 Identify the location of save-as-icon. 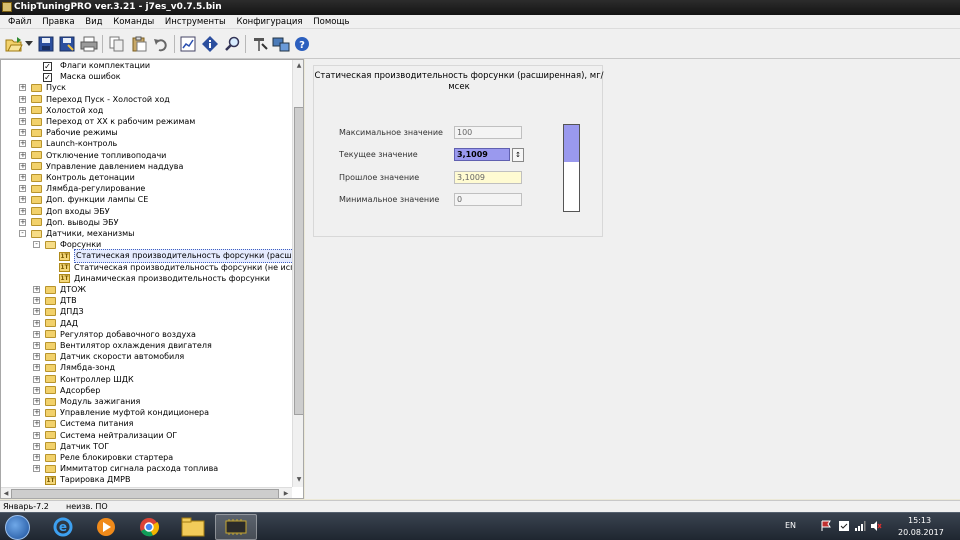
(67, 44).